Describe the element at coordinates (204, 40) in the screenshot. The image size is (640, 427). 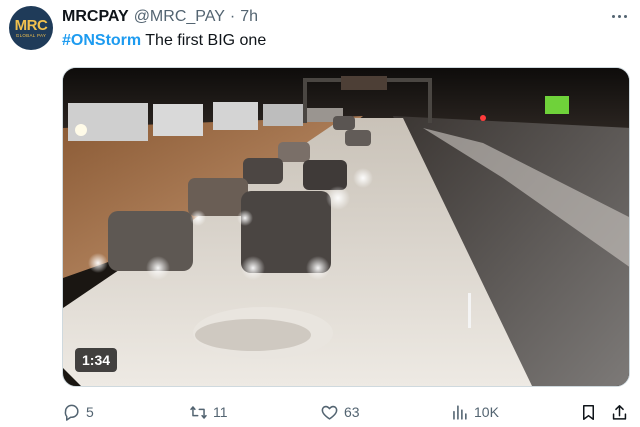
I see `tweet-body: The first BIG one` at that location.